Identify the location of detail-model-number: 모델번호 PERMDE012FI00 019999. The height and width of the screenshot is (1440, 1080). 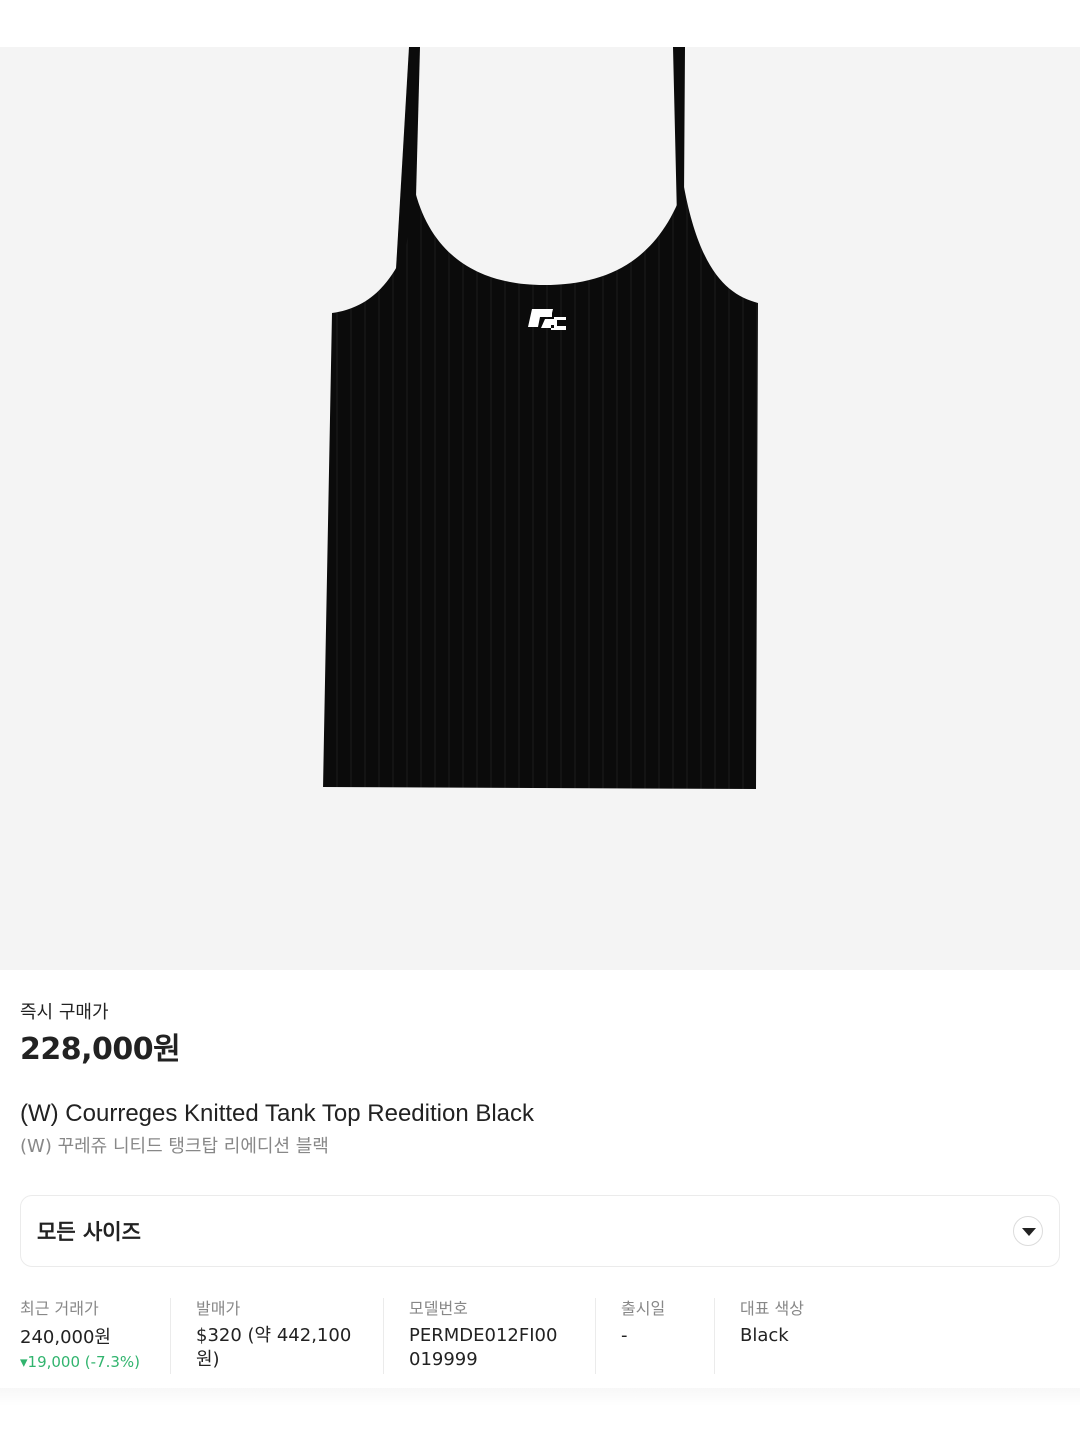
(489, 1336).